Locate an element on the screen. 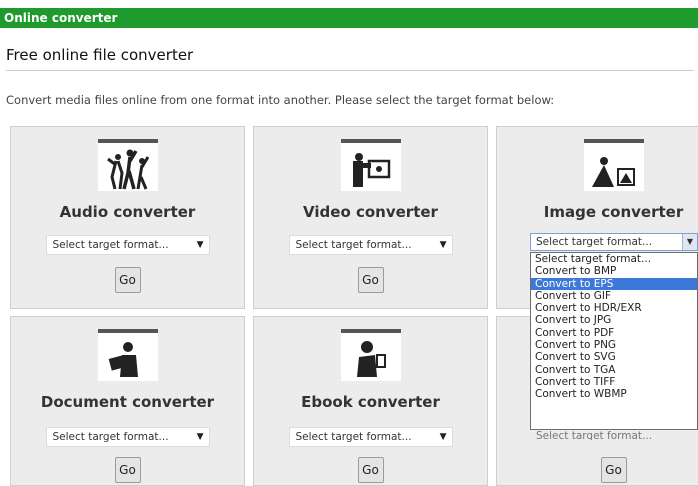 The height and width of the screenshot is (486, 698). dropdown-option: Convert to TIFF is located at coordinates (614, 382).